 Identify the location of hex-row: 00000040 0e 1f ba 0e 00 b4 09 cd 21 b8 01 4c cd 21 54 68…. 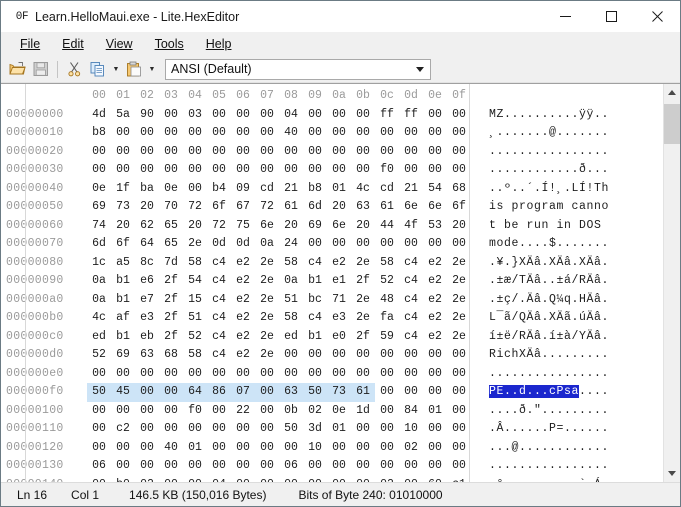
(332, 189).